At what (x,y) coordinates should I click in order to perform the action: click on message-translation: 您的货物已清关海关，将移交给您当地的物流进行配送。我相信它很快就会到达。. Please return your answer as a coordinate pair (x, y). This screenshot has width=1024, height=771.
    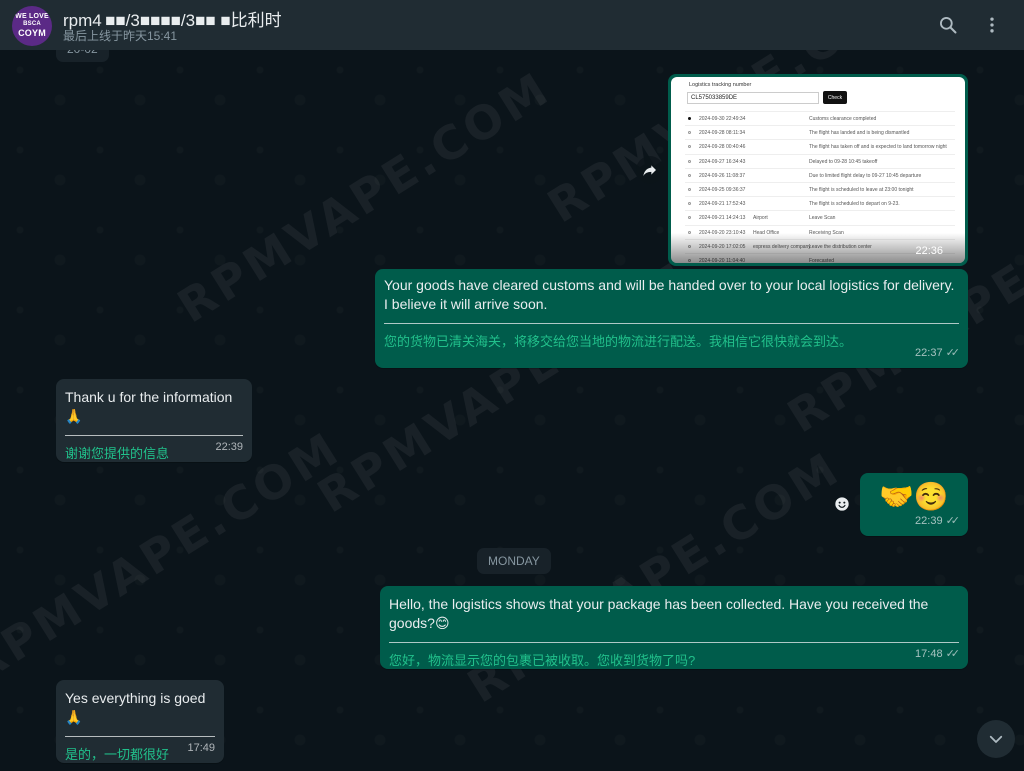
    Looking at the image, I should click on (618, 341).